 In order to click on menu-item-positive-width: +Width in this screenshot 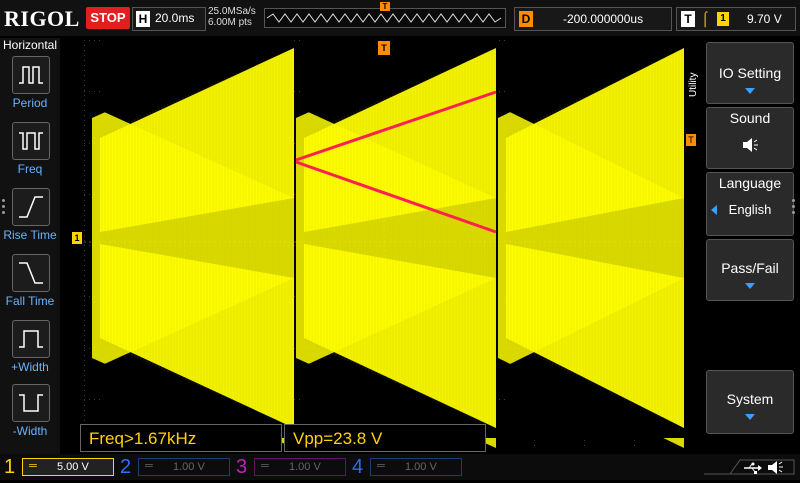, I will do `click(30, 351)`.